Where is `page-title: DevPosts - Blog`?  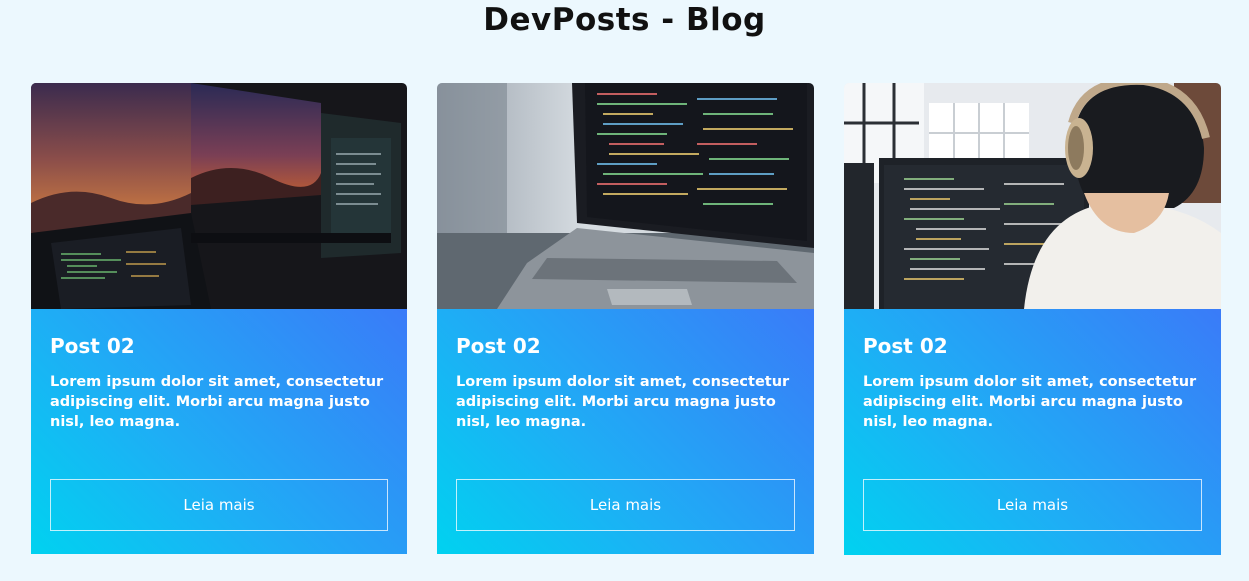 page-title: DevPosts - Blog is located at coordinates (624, 20).